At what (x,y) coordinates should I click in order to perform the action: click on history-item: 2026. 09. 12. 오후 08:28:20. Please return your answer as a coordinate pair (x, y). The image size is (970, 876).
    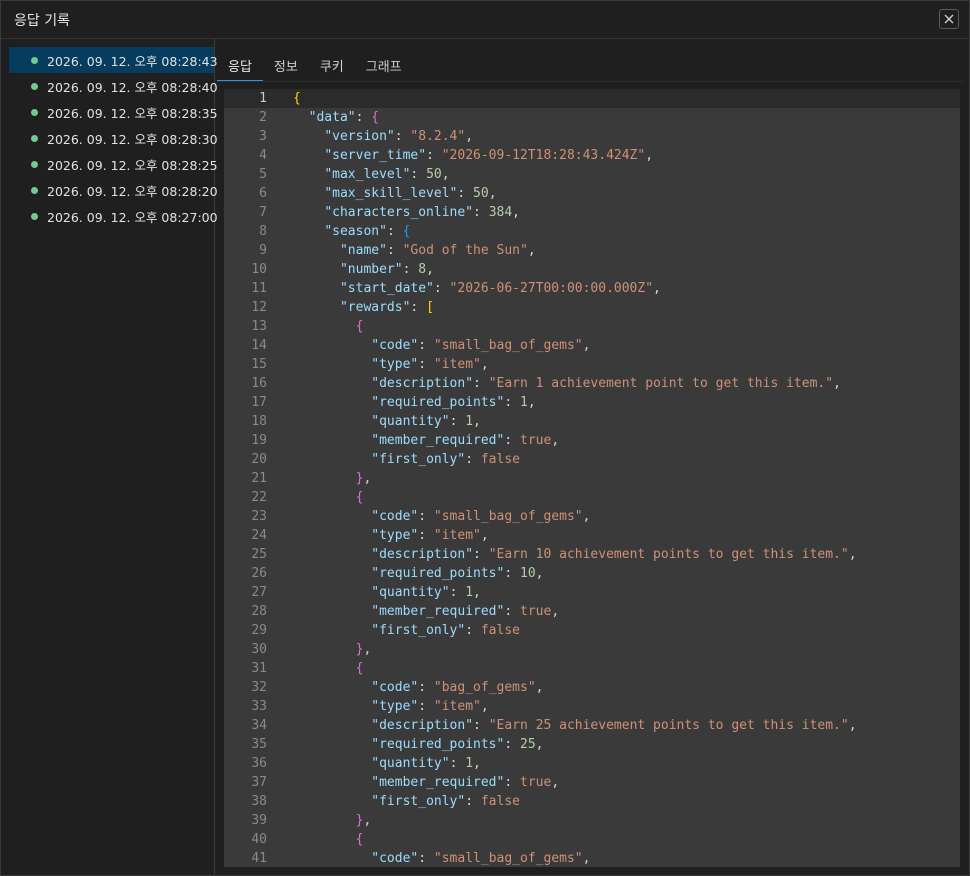
    Looking at the image, I should click on (113, 190).